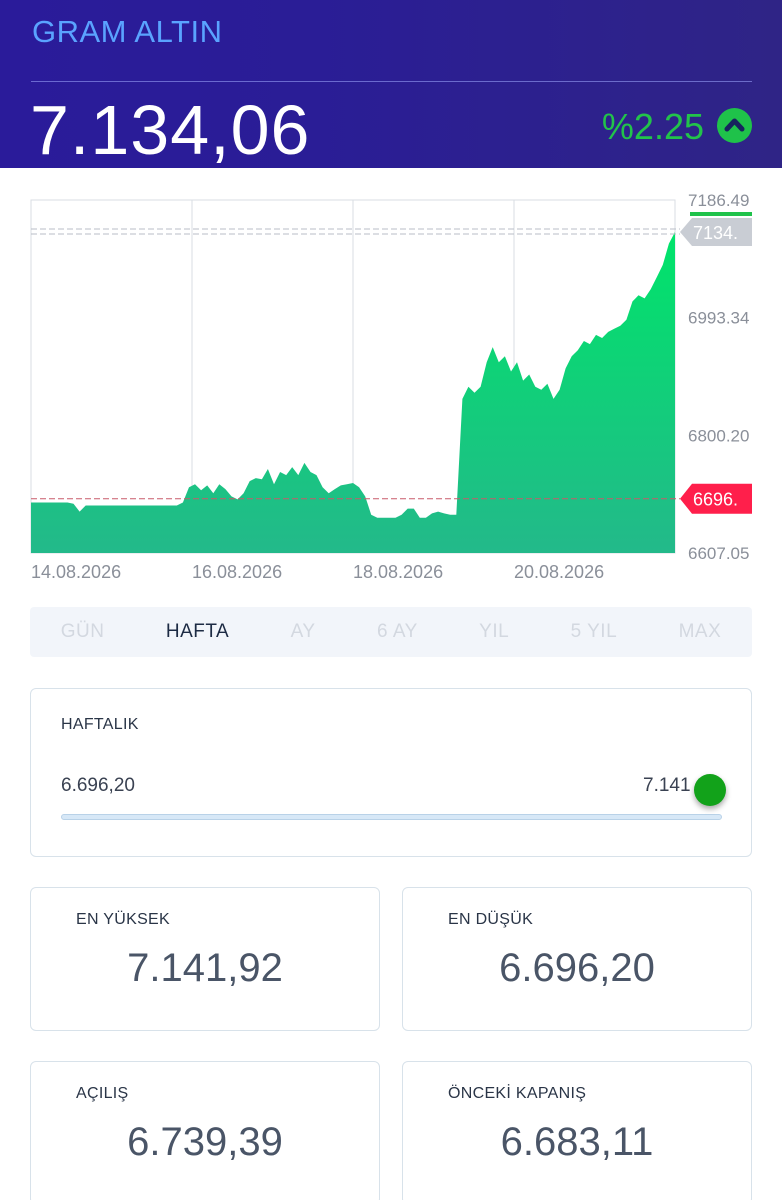 This screenshot has width=782, height=1200. Describe the element at coordinates (391, 772) in the screenshot. I see `weekly-range-card: HAFTALIK 6.696,20 7.141` at that location.